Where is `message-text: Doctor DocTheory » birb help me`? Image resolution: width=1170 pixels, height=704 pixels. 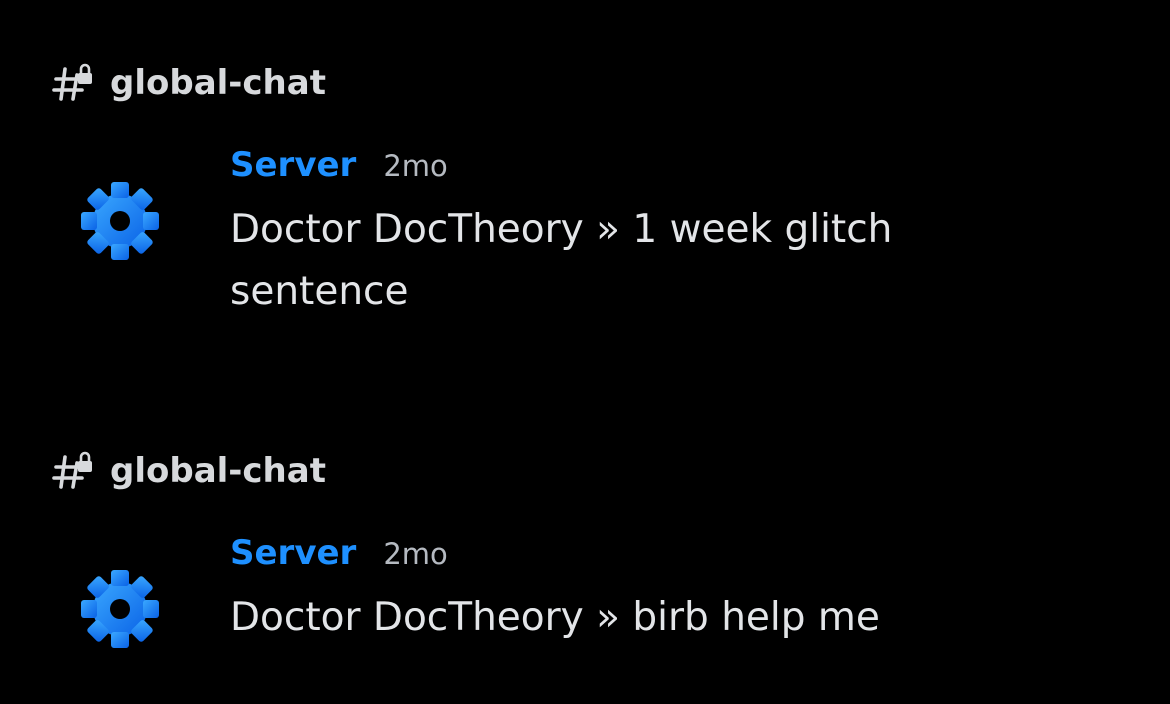
message-text: Doctor DocTheory » birb help me is located at coordinates (555, 617).